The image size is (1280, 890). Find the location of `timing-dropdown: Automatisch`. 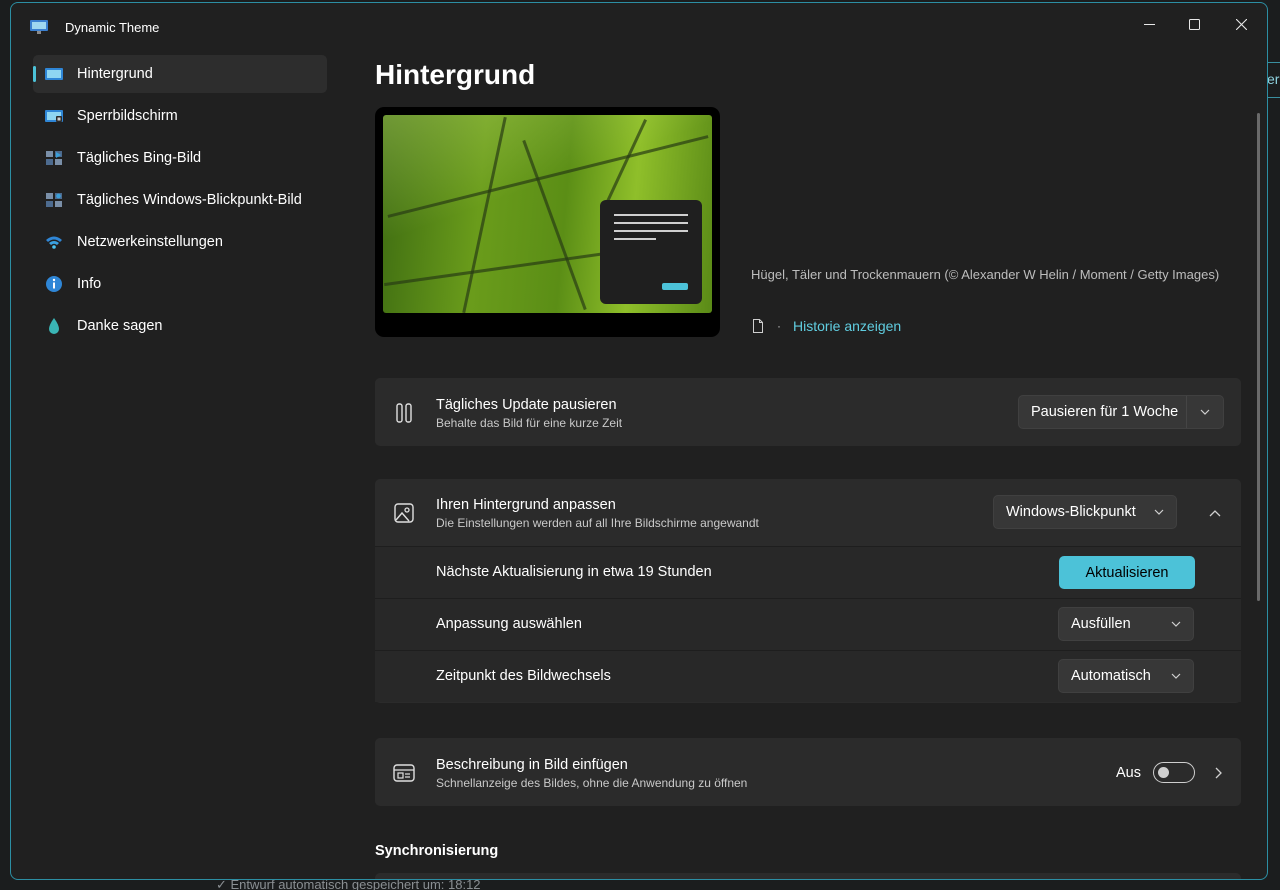

timing-dropdown: Automatisch is located at coordinates (1126, 676).